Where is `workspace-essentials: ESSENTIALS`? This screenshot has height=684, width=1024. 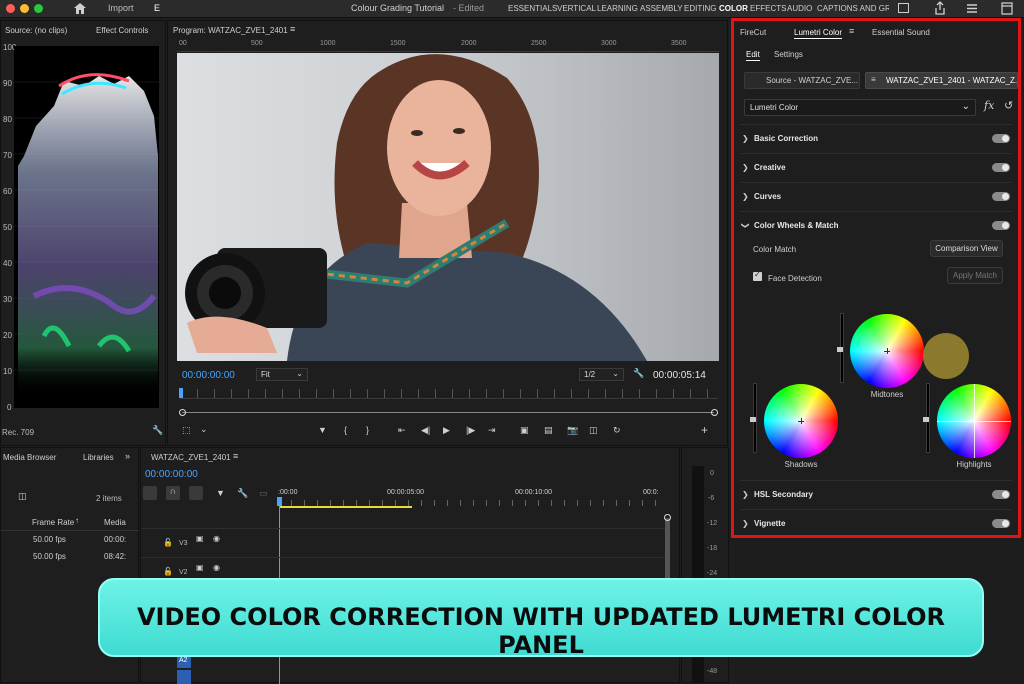
workspace-essentials: ESSENTIALS is located at coordinates (532, 8).